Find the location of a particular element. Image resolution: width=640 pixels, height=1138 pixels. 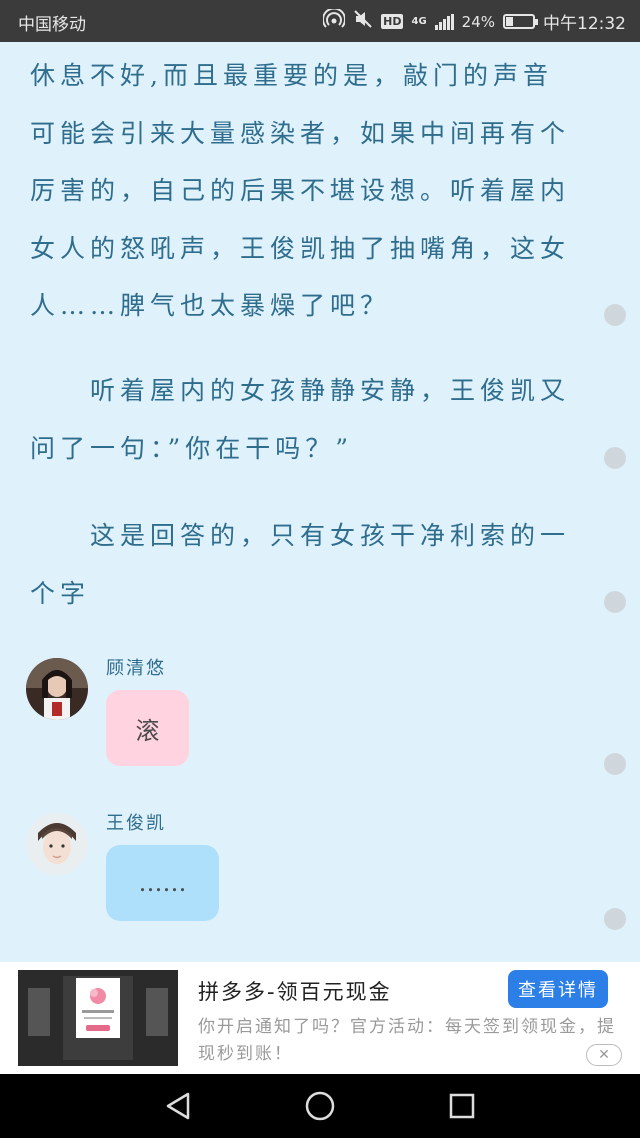

hd-icon: HD is located at coordinates (392, 21).